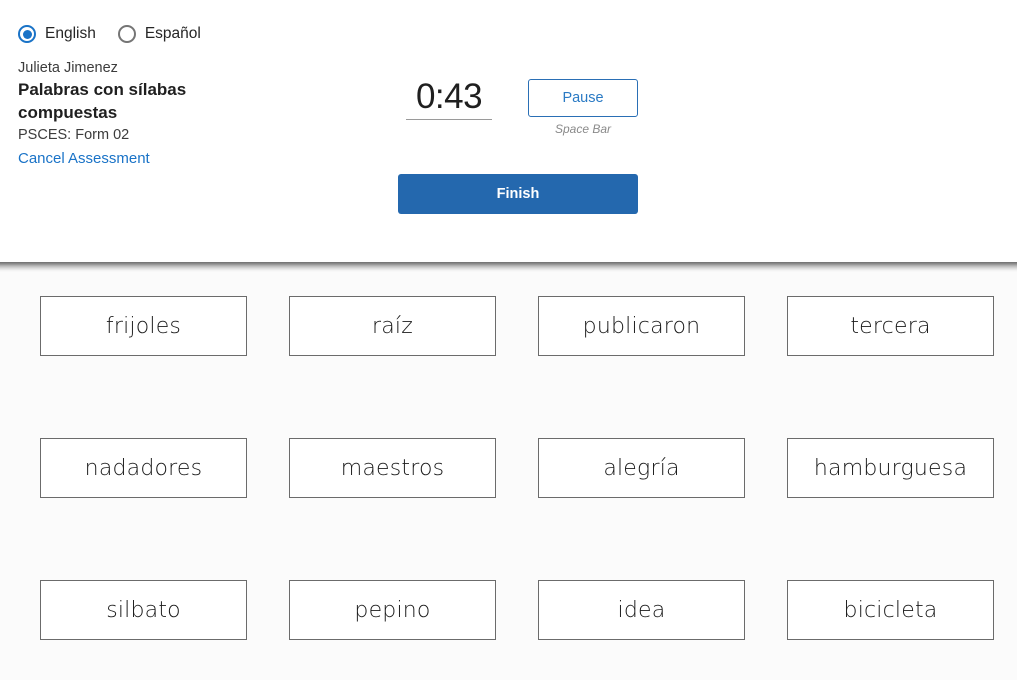  I want to click on word-label: bicicleta, so click(890, 610).